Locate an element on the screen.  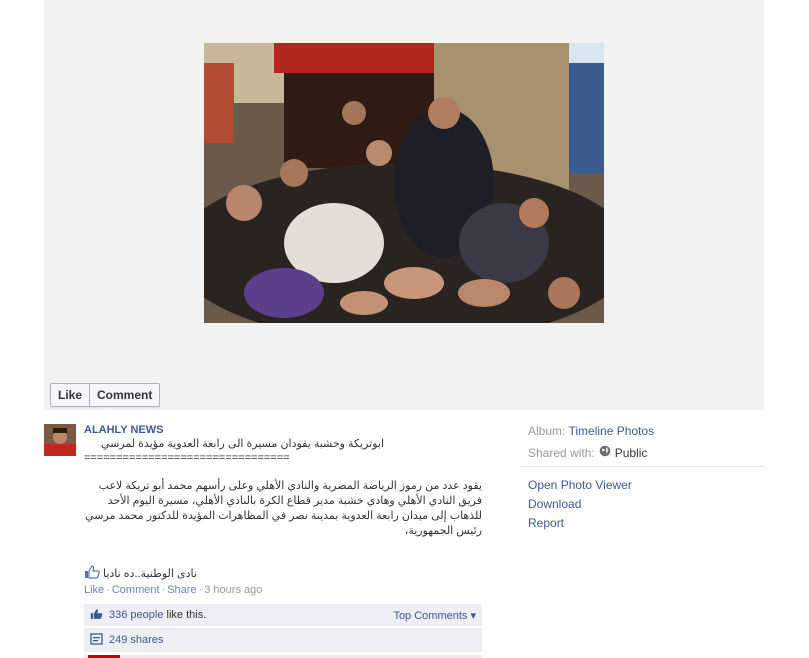
album-label: Album: is located at coordinates (547, 431).